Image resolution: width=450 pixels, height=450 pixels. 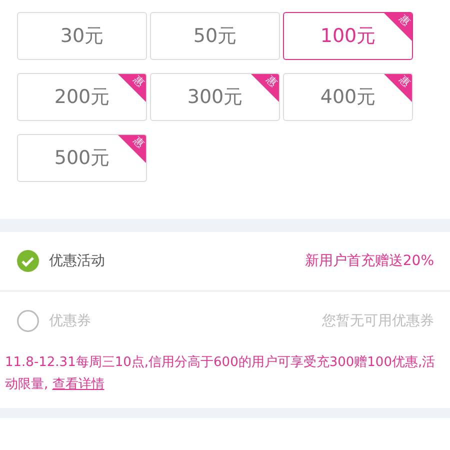 What do you see at coordinates (77, 261) in the screenshot?
I see `offer-label: 优惠活动` at bounding box center [77, 261].